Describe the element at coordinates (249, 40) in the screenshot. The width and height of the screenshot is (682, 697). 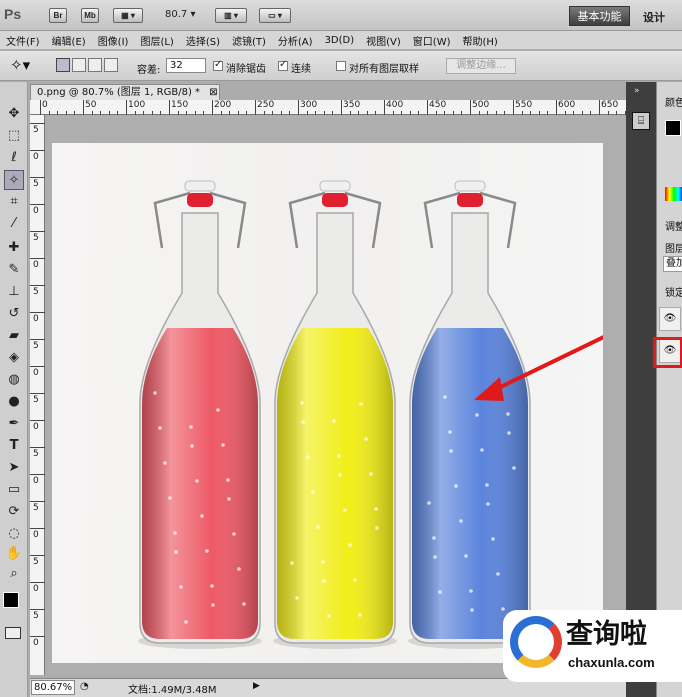
I see `menu-filter: 滤镜(T)` at that location.